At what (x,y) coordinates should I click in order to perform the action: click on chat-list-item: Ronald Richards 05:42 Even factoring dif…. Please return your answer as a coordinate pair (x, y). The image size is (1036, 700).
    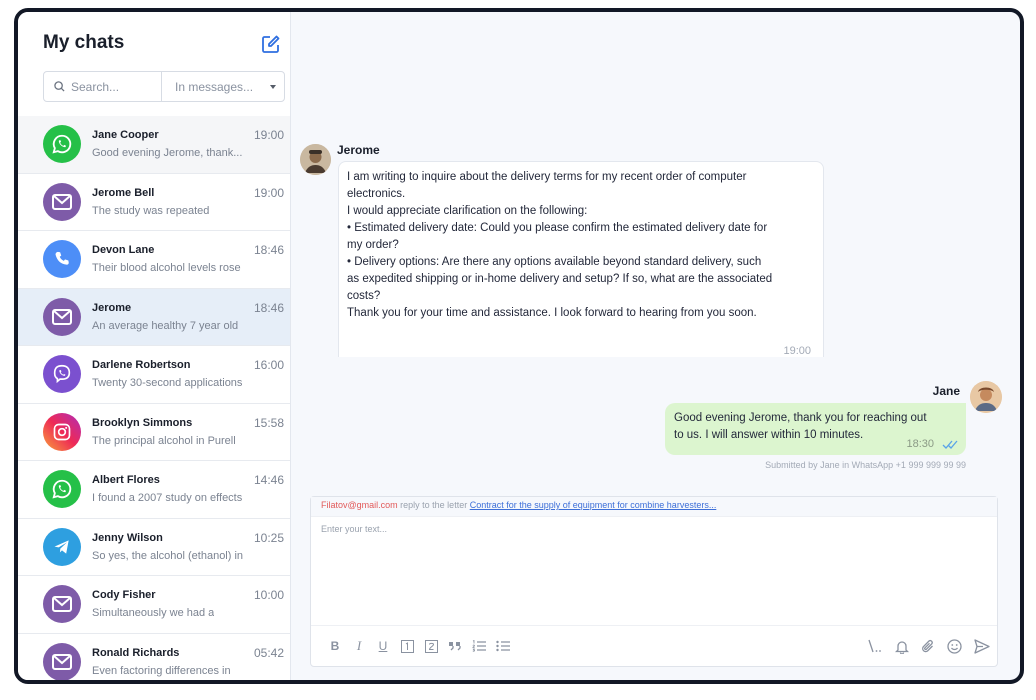
    Looking at the image, I should click on (154, 657).